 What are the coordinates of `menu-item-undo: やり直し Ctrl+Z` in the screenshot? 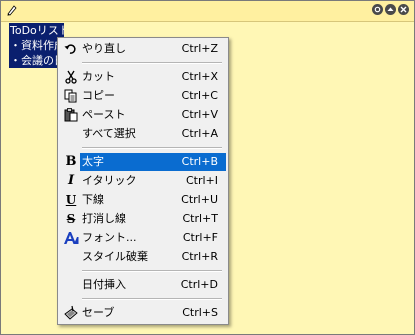 It's located at (143, 49).